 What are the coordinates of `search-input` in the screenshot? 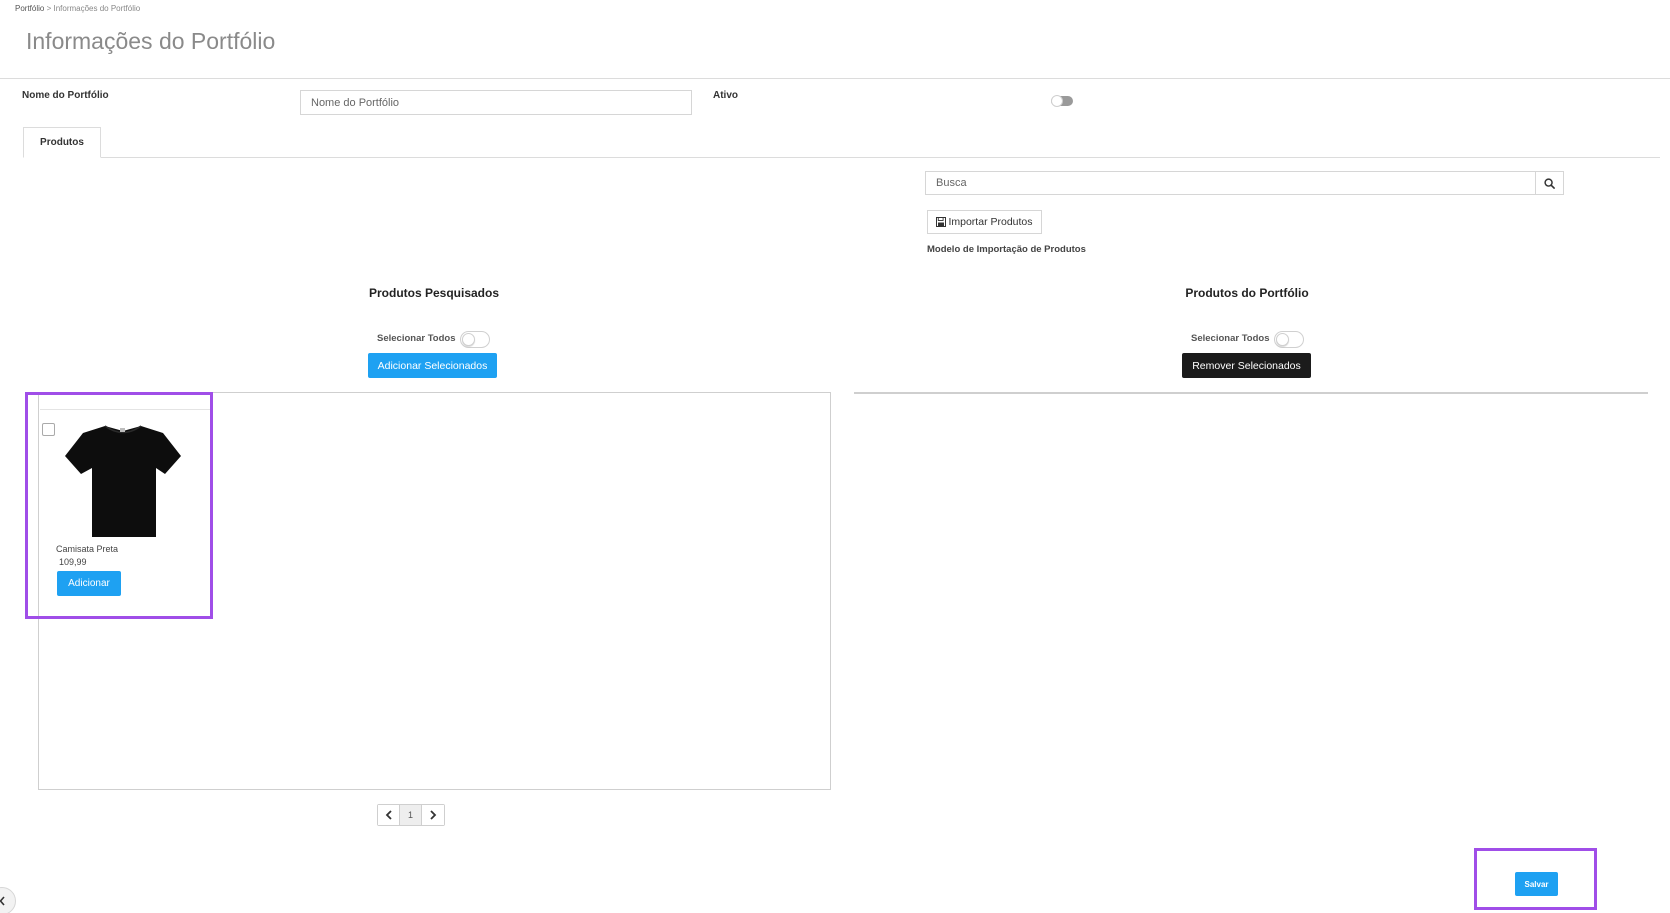 It's located at (1230, 183).